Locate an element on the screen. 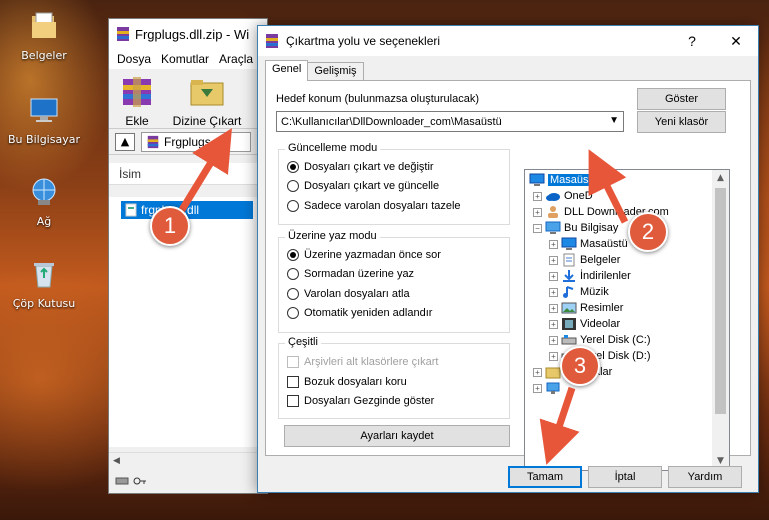 The width and height of the screenshot is (769, 520). close-button: ✕ is located at coordinates (736, 41).